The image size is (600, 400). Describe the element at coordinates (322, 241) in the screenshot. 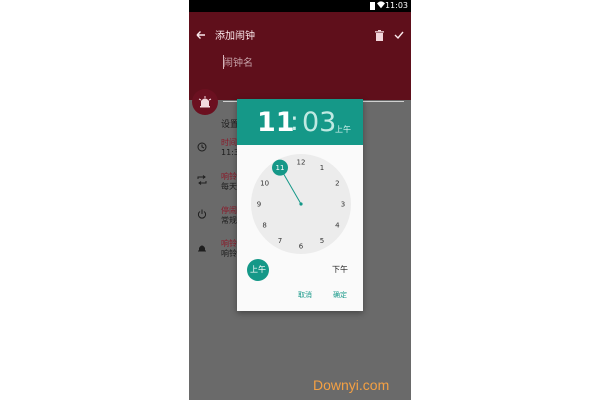

I see `clock-number-5: 5` at that location.